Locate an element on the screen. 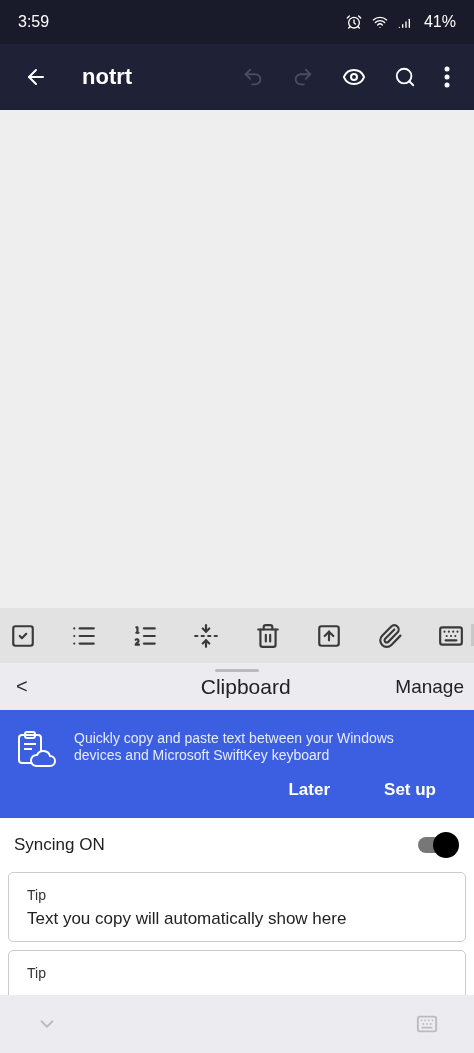 The image size is (474, 1053). clipboard-cloud-icon is located at coordinates (36, 750).